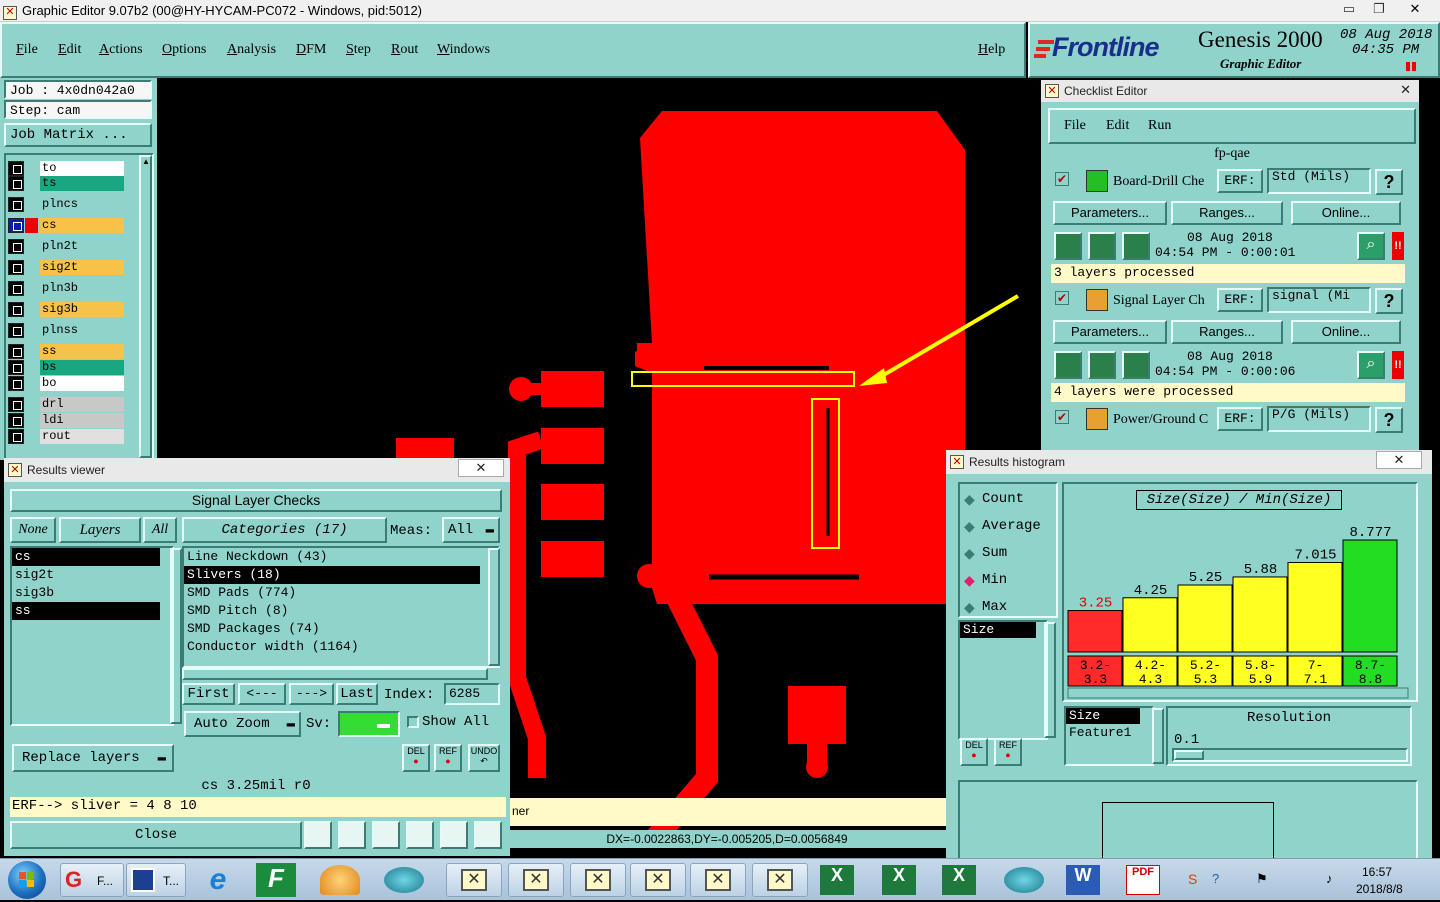  What do you see at coordinates (1389, 420) in the screenshot?
I see `check-help-button: ?` at bounding box center [1389, 420].